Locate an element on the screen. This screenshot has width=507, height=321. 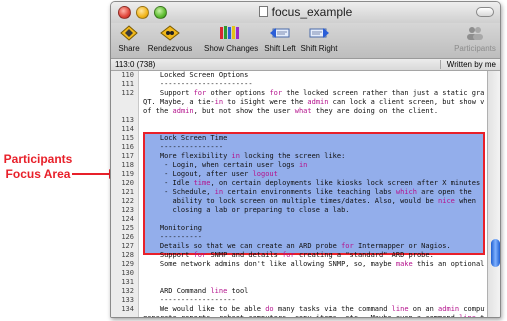
share-button: Share is located at coordinates (129, 39).